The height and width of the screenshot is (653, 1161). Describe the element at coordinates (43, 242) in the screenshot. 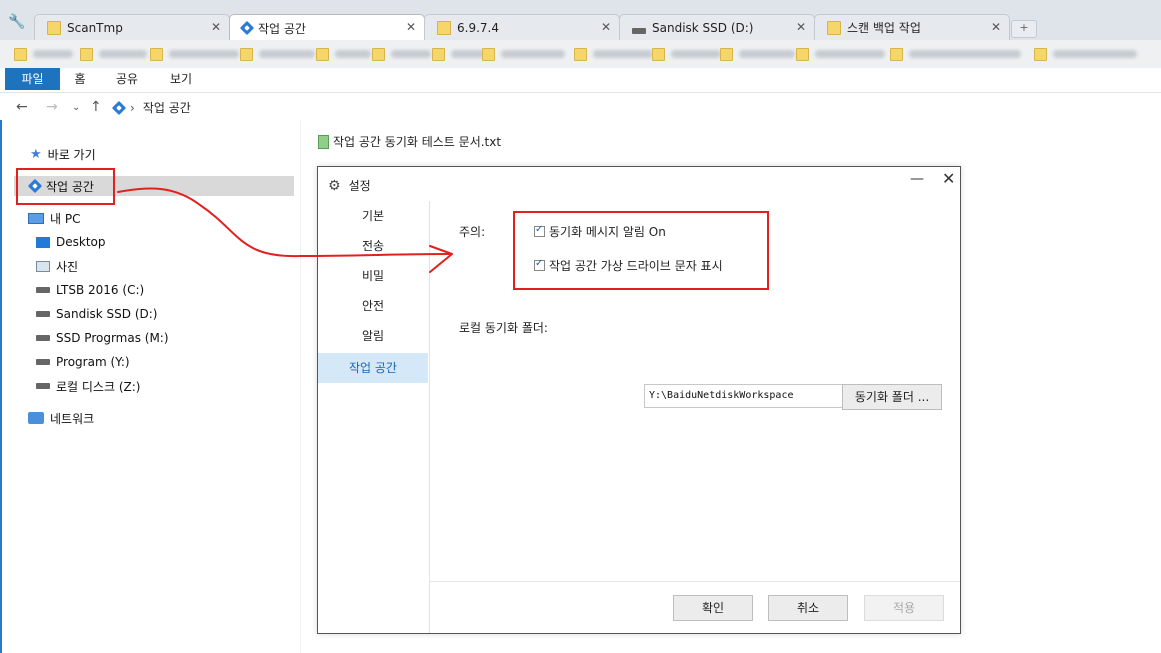

I see `desktop-icon` at that location.